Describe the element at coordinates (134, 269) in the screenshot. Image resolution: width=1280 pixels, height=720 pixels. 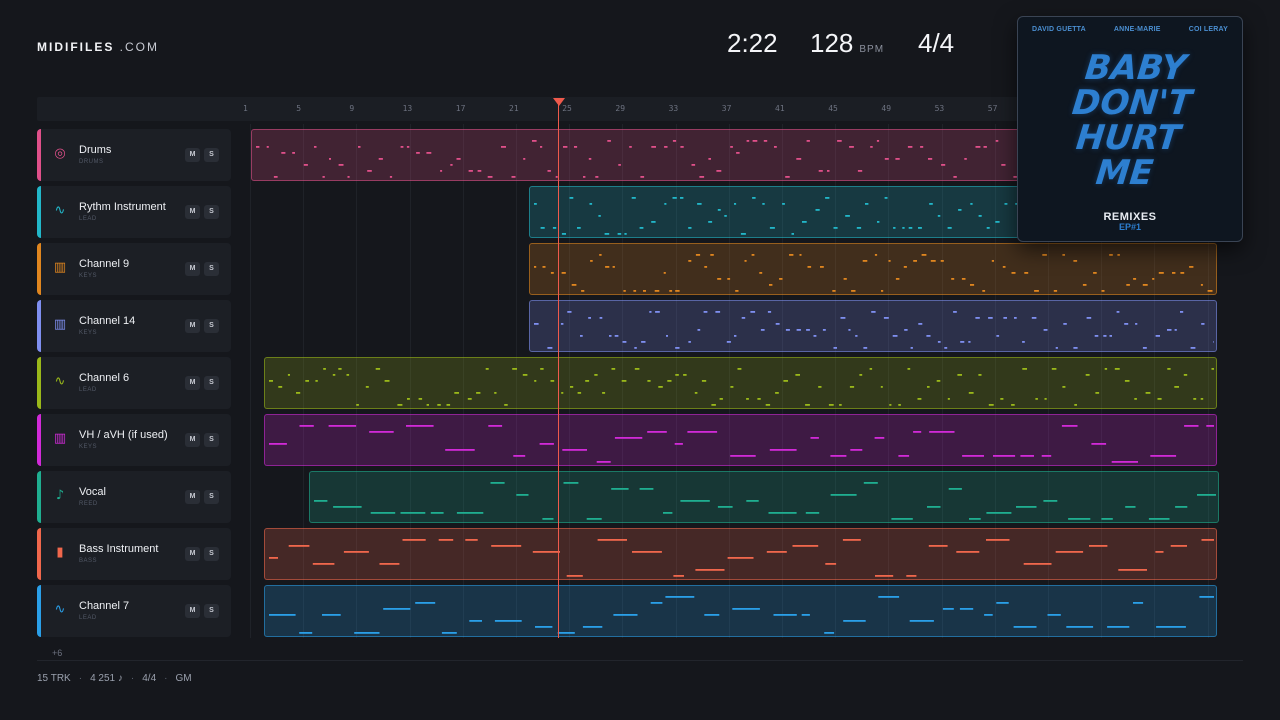
I see `track-header: ▥ Channel 9 KEYS M S` at that location.